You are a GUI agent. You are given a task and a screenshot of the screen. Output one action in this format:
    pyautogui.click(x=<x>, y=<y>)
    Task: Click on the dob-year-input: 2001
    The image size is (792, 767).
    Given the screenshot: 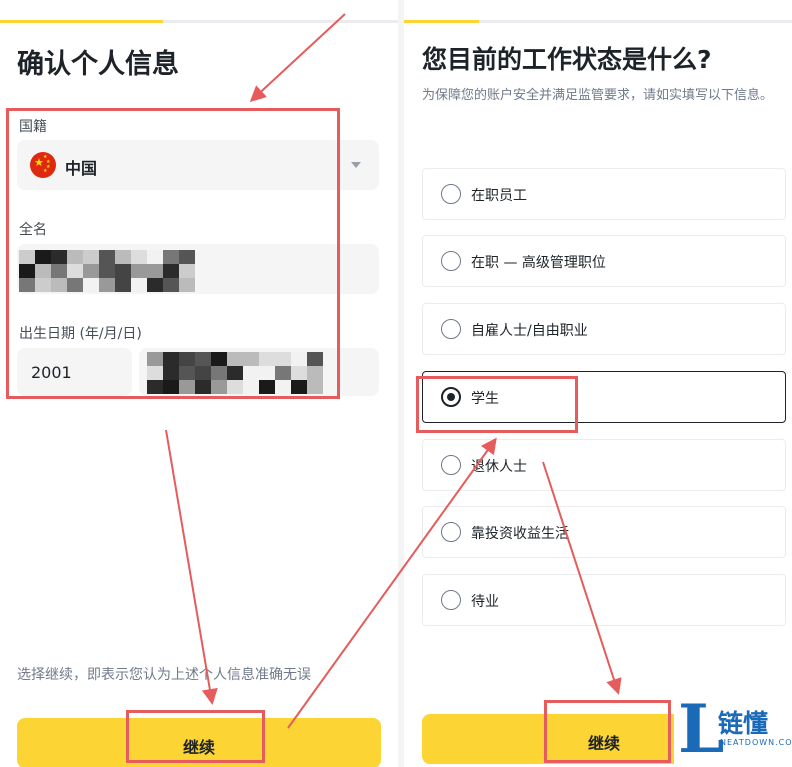 What is the action you would take?
    pyautogui.click(x=74, y=372)
    